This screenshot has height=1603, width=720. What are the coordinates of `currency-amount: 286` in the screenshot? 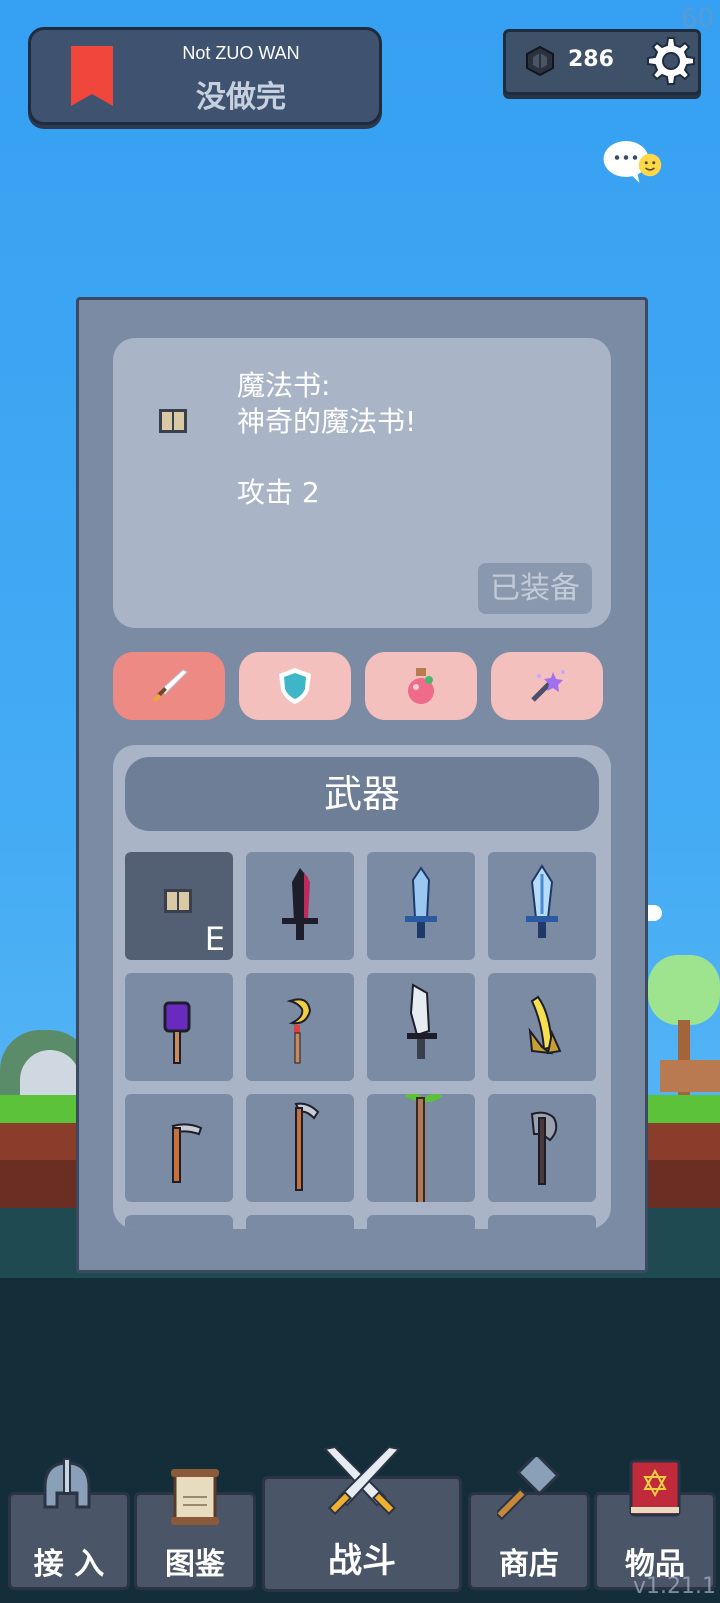 It's located at (591, 59).